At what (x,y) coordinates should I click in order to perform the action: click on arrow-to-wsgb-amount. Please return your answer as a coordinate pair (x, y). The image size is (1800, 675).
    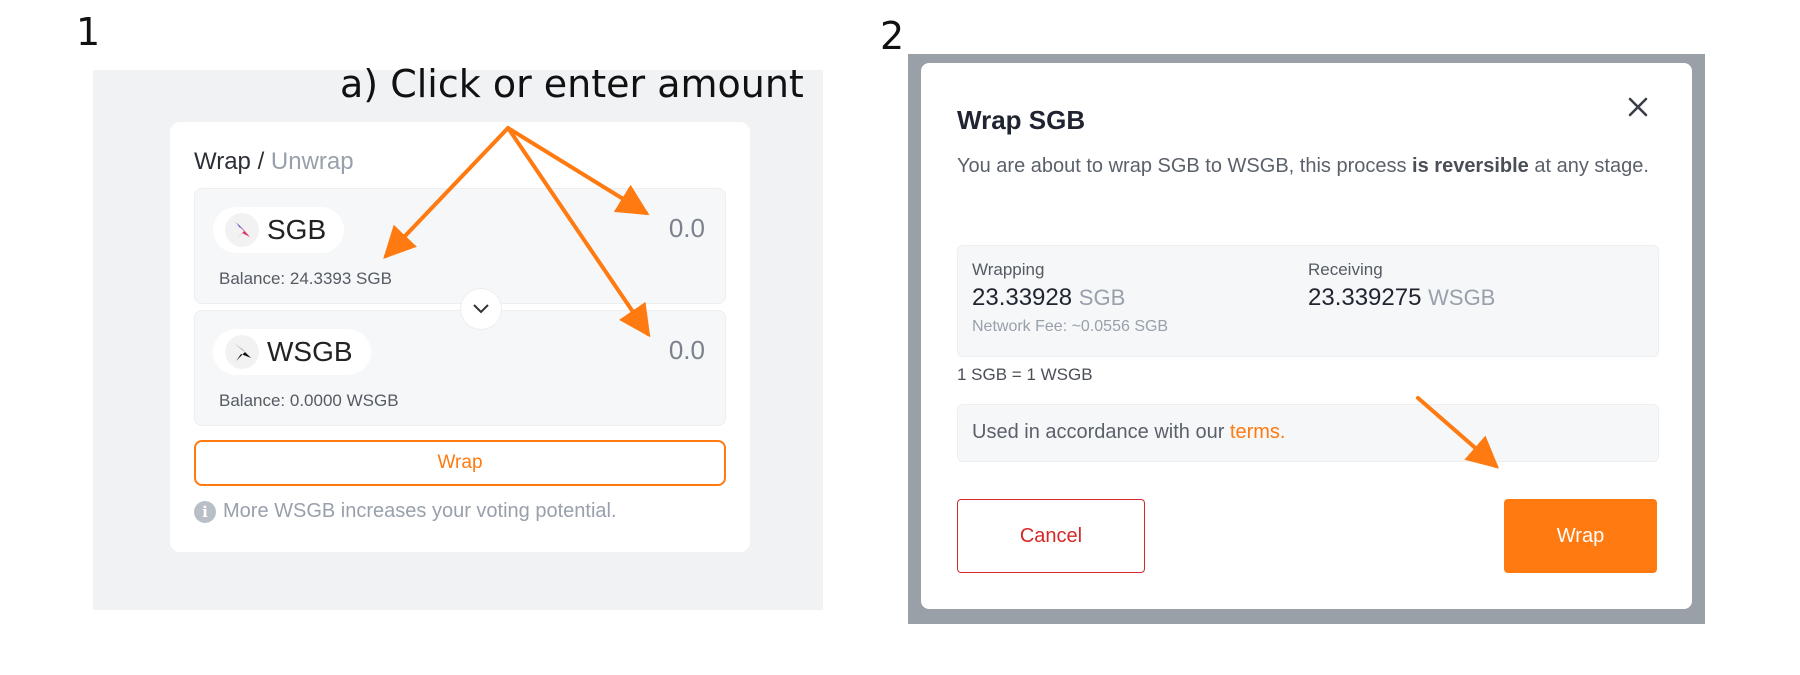
    Looking at the image, I should click on (578, 232).